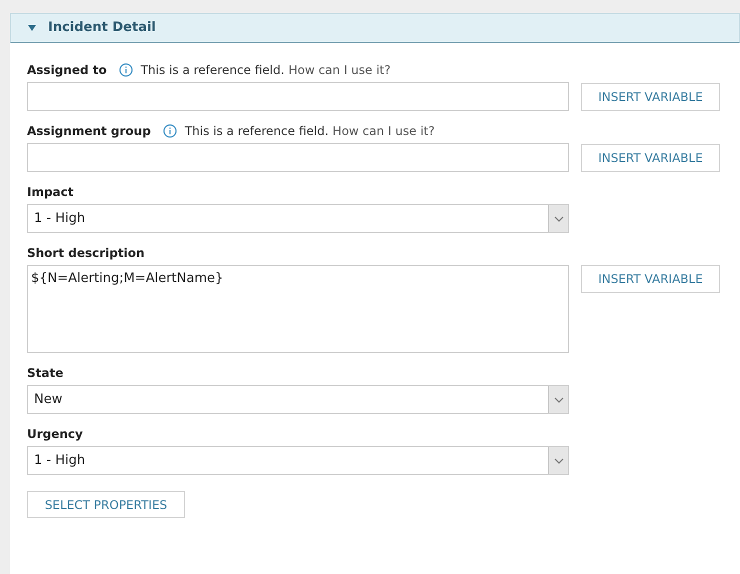  Describe the element at coordinates (298, 399) in the screenshot. I see `select-field: New` at that location.